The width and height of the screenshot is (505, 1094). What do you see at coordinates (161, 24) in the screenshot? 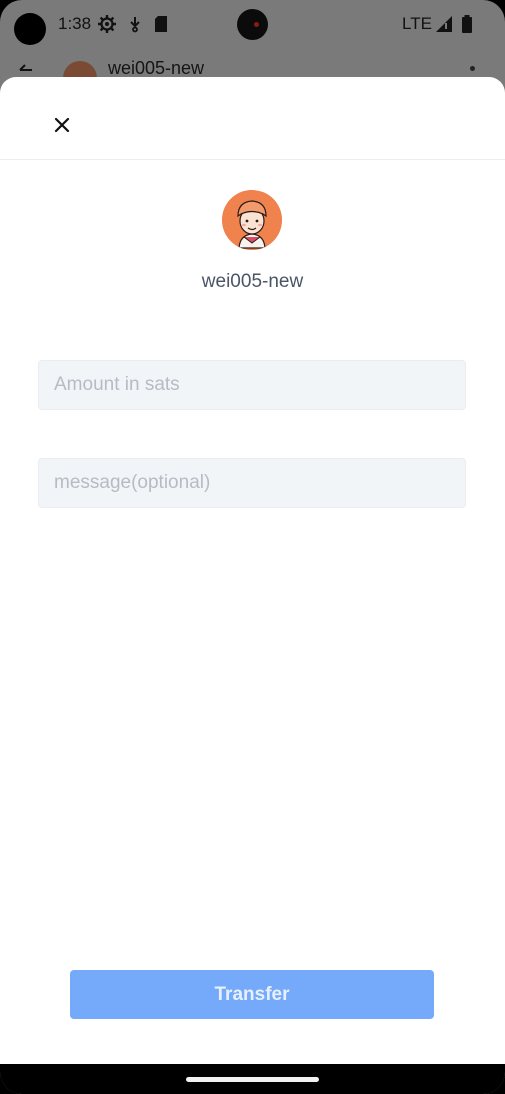
I see `sd-card-icon` at bounding box center [161, 24].